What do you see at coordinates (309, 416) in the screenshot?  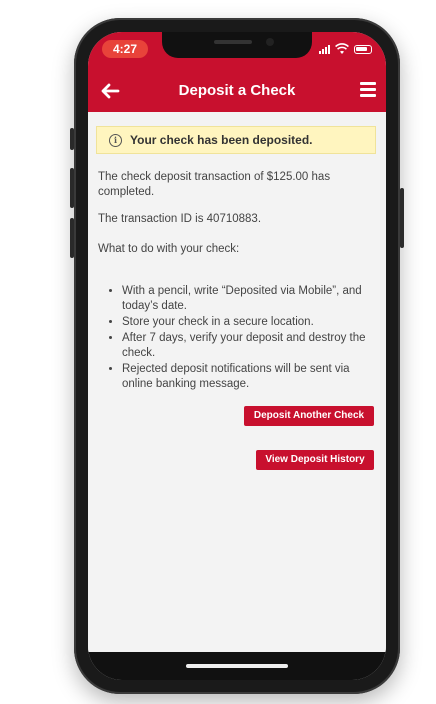 I see `deposit-another-check-button: Deposit Another Check` at bounding box center [309, 416].